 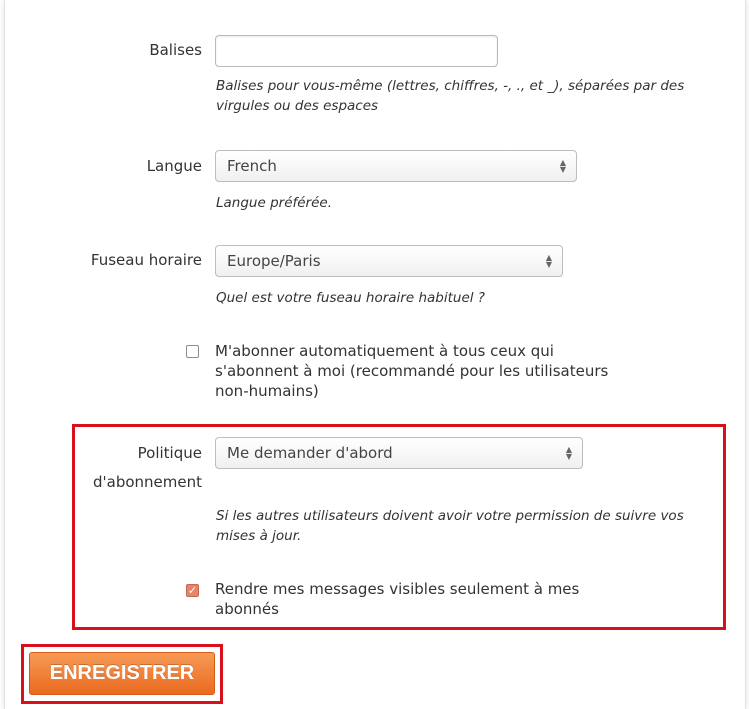 What do you see at coordinates (147, 482) in the screenshot?
I see `subscription-policy-label-line2: d'abonnement` at bounding box center [147, 482].